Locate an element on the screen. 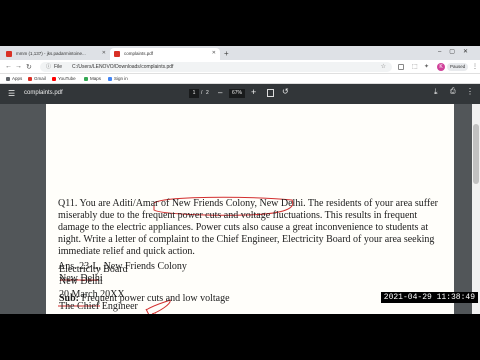 The height and width of the screenshot is (360, 480). page-number-input: 1 is located at coordinates (194, 93).